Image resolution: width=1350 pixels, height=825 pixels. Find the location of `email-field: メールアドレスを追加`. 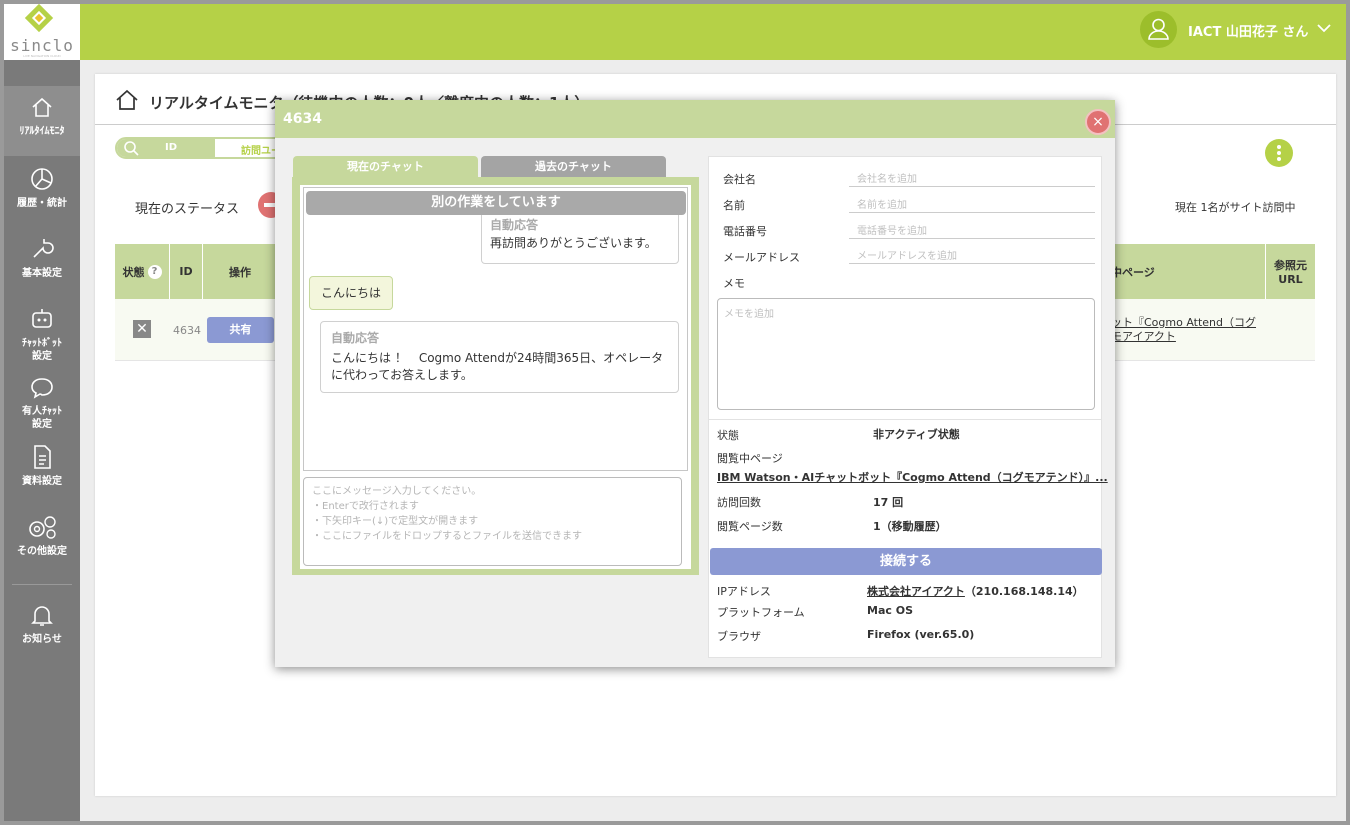

email-field: メールアドレスを追加 is located at coordinates (972, 254).